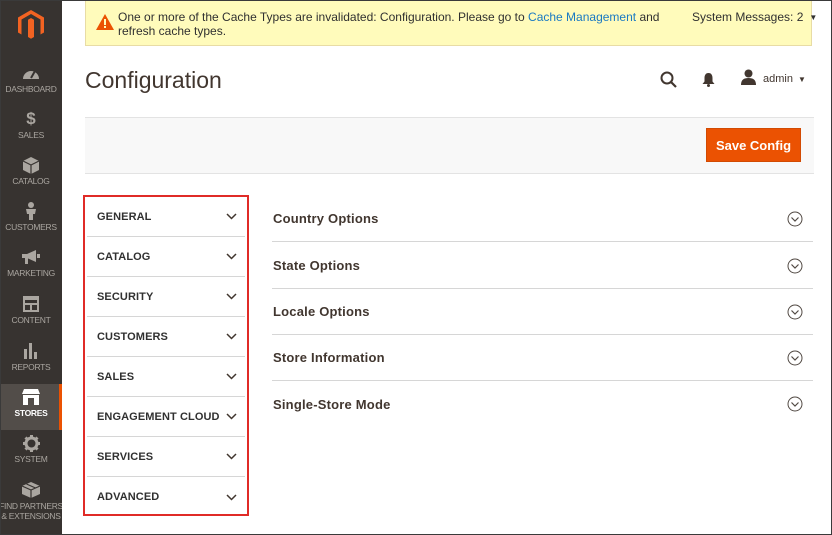 Image resolution: width=832 pixels, height=535 pixels. What do you see at coordinates (31, 490) in the screenshot?
I see `boxes-icon` at bounding box center [31, 490].